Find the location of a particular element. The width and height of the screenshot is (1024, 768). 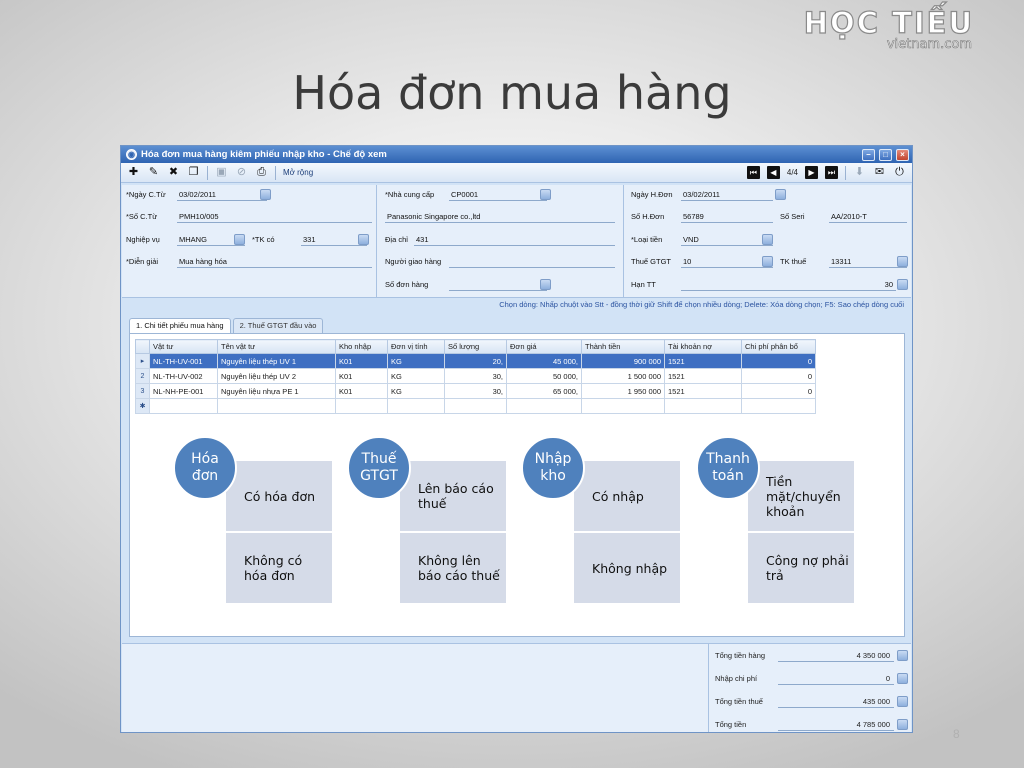

ncc-label: *Nhà cung cấp is located at coordinates (410, 194).